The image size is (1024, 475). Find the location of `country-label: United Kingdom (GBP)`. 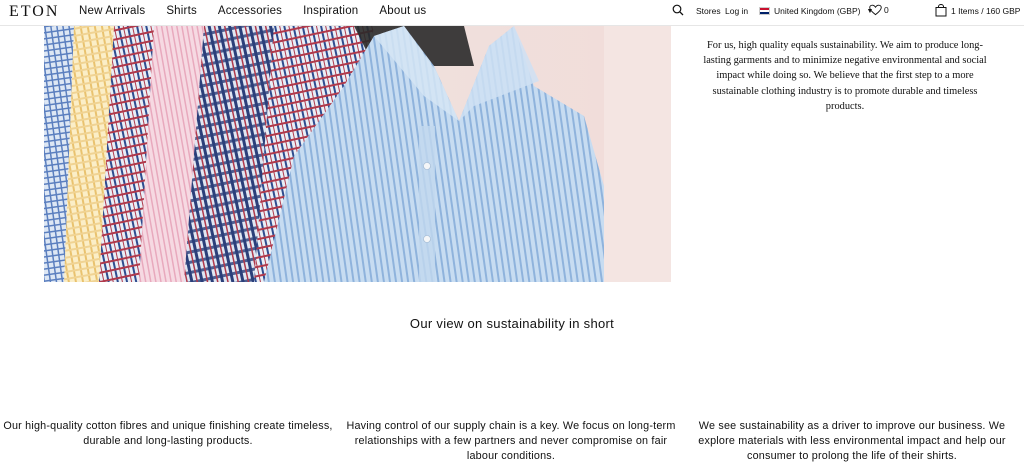

country-label: United Kingdom (GBP) is located at coordinates (817, 11).